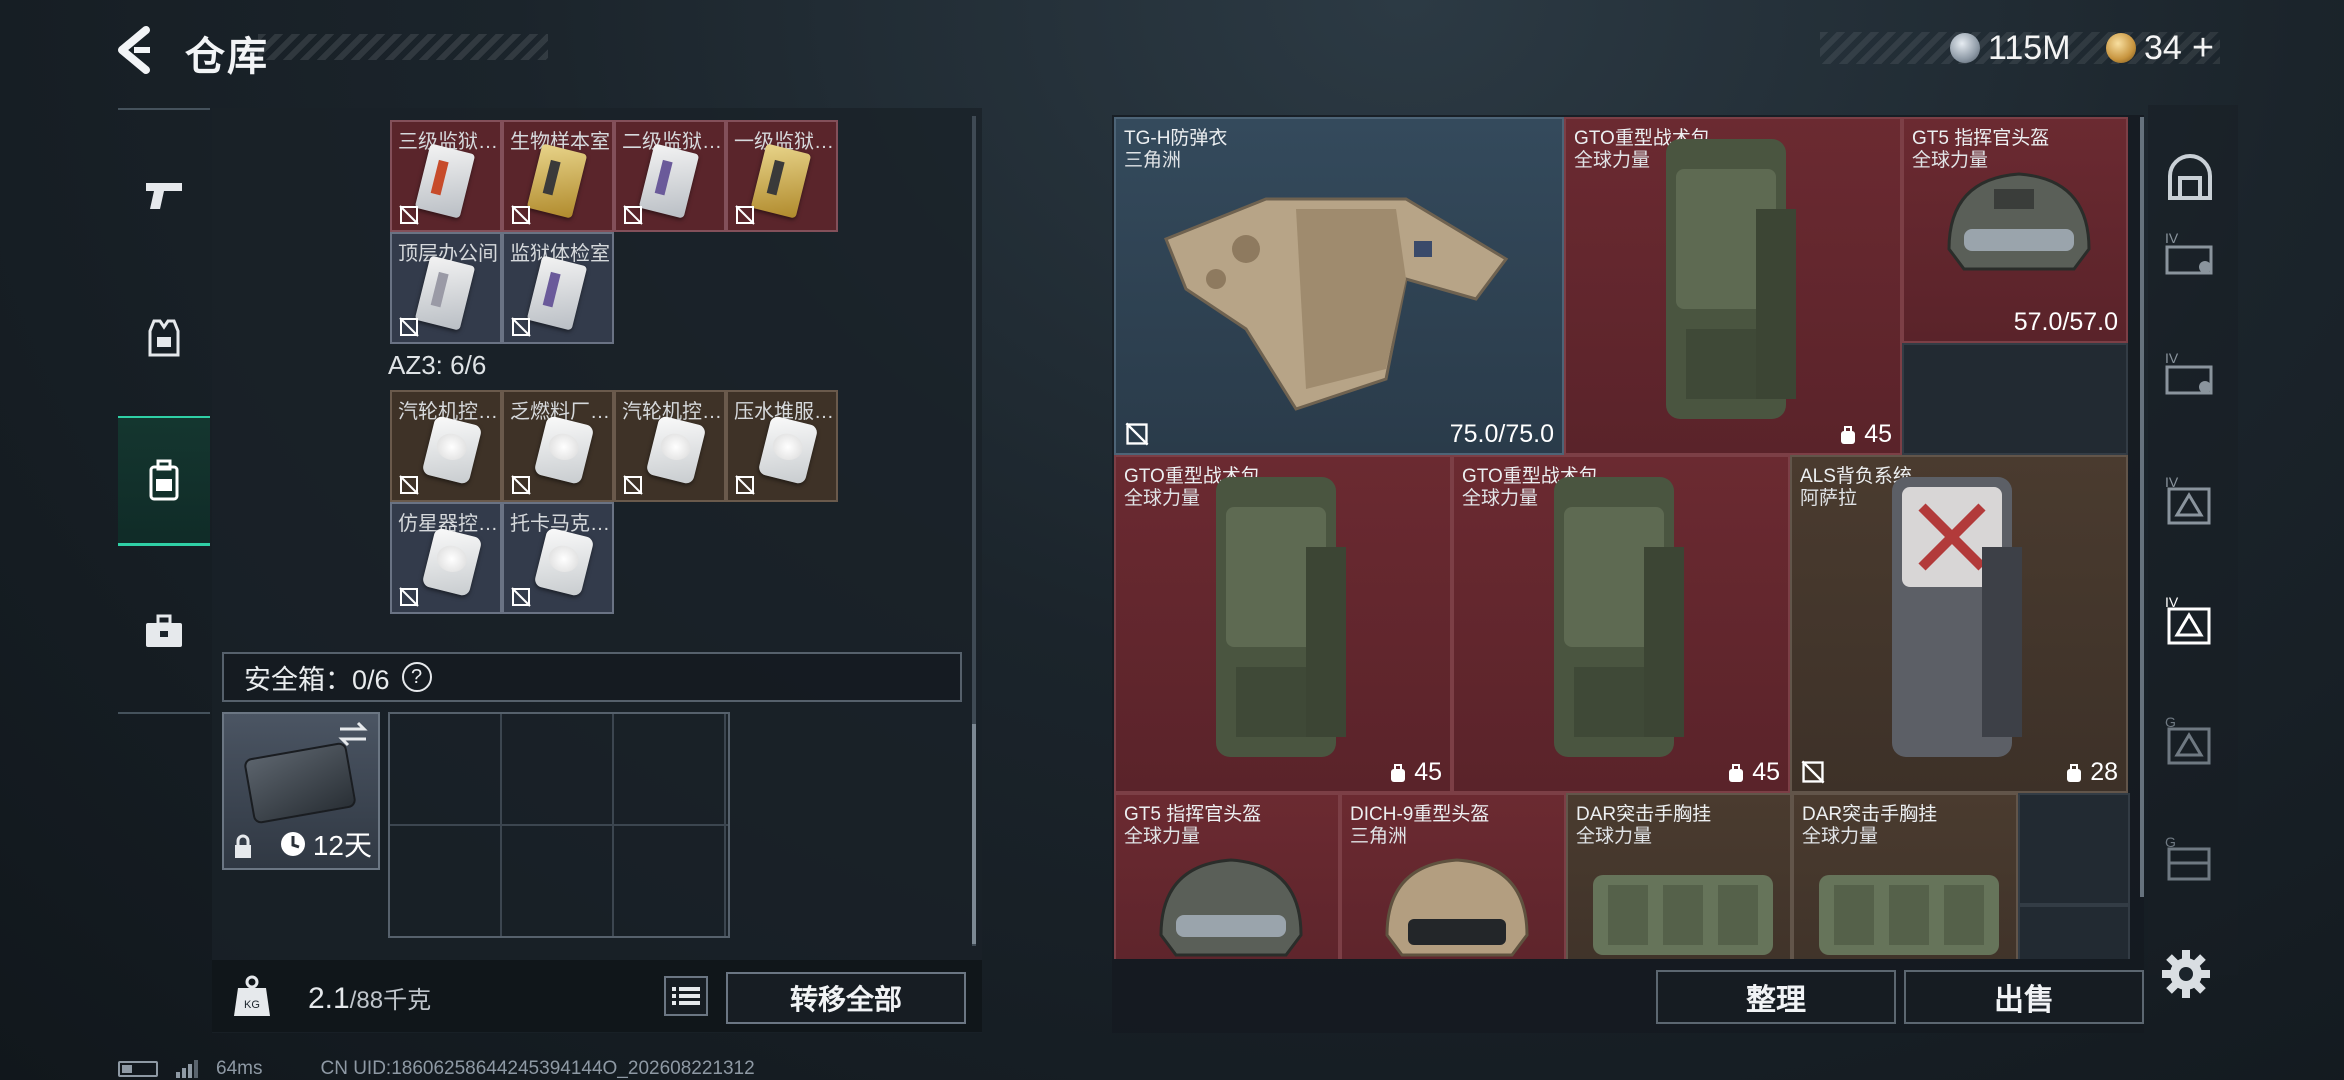 This screenshot has width=2344, height=1080. I want to click on list-view-button, so click(686, 996).